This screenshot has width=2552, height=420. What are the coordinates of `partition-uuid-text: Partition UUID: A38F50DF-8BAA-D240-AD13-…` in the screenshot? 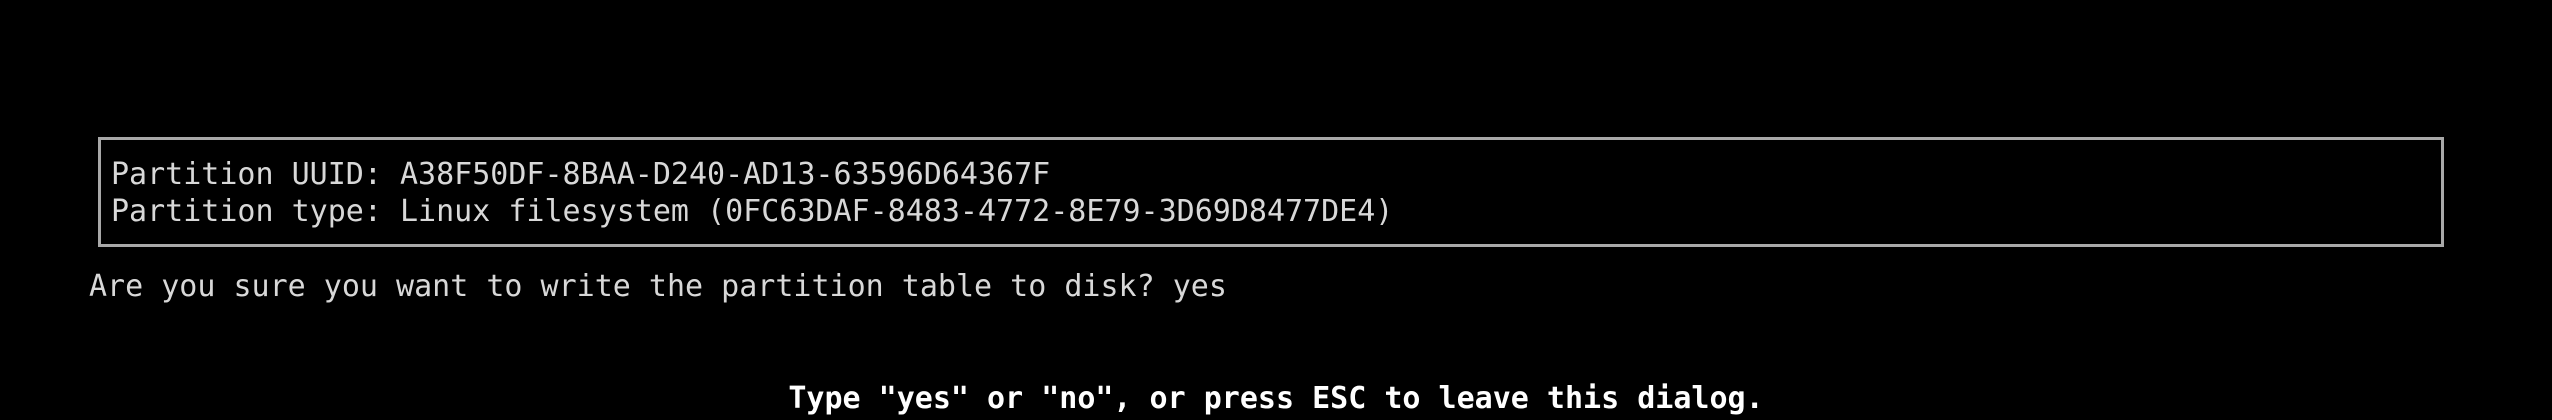 It's located at (581, 174).